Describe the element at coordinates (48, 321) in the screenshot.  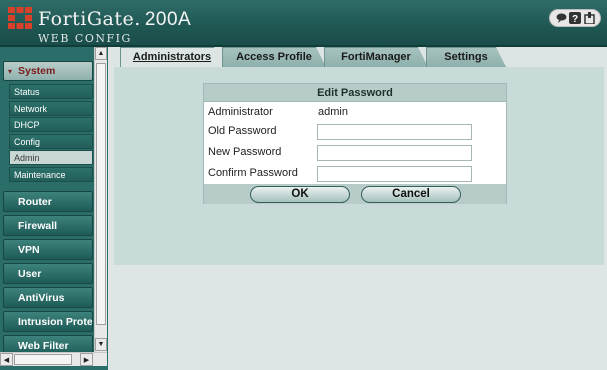
I see `menu-intrusion-protection: Intrusion Protection` at that location.